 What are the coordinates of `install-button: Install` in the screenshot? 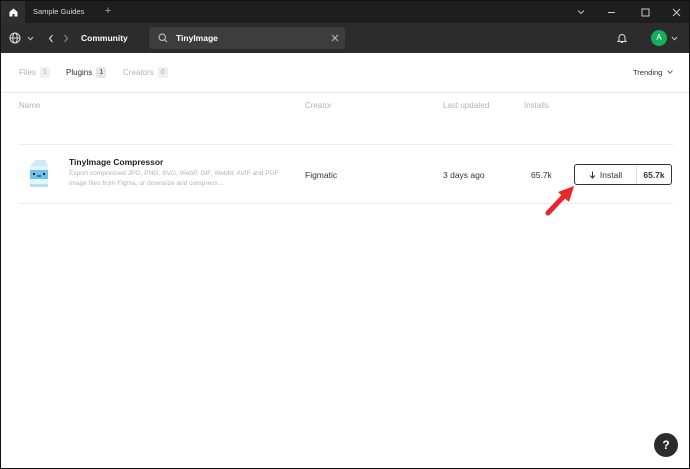 It's located at (606, 174).